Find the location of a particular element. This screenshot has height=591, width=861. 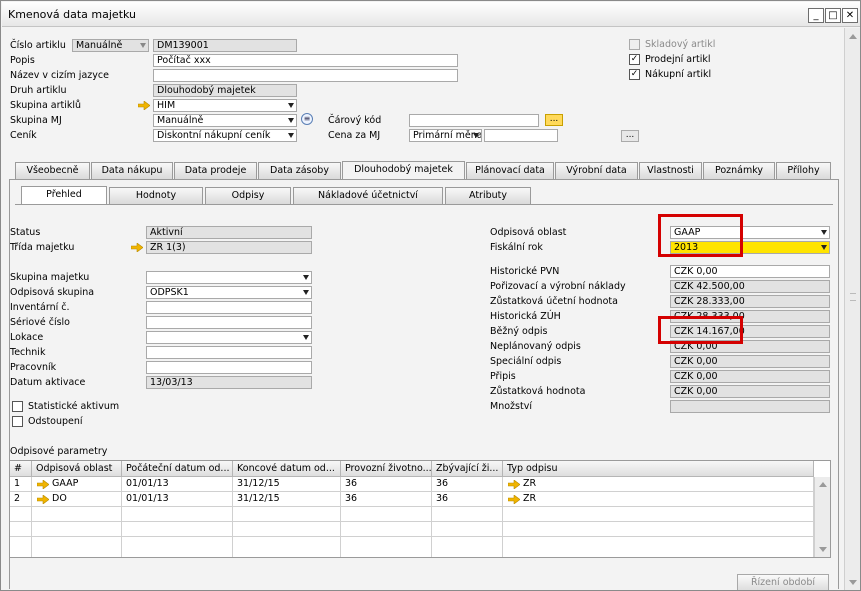

item-no-field: DM139001 is located at coordinates (225, 45).